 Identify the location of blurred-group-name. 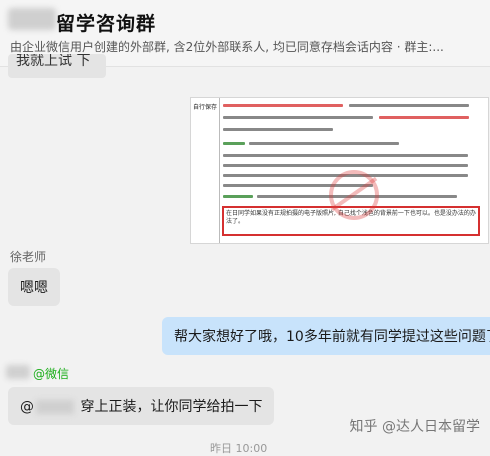
(32, 19).